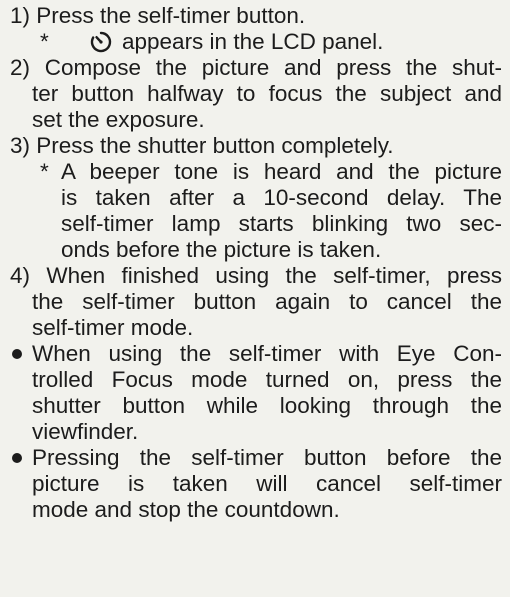 The image size is (510, 597). What do you see at coordinates (202, 145) in the screenshot?
I see `step-3-text: 3) Press the shutter button completely.` at bounding box center [202, 145].